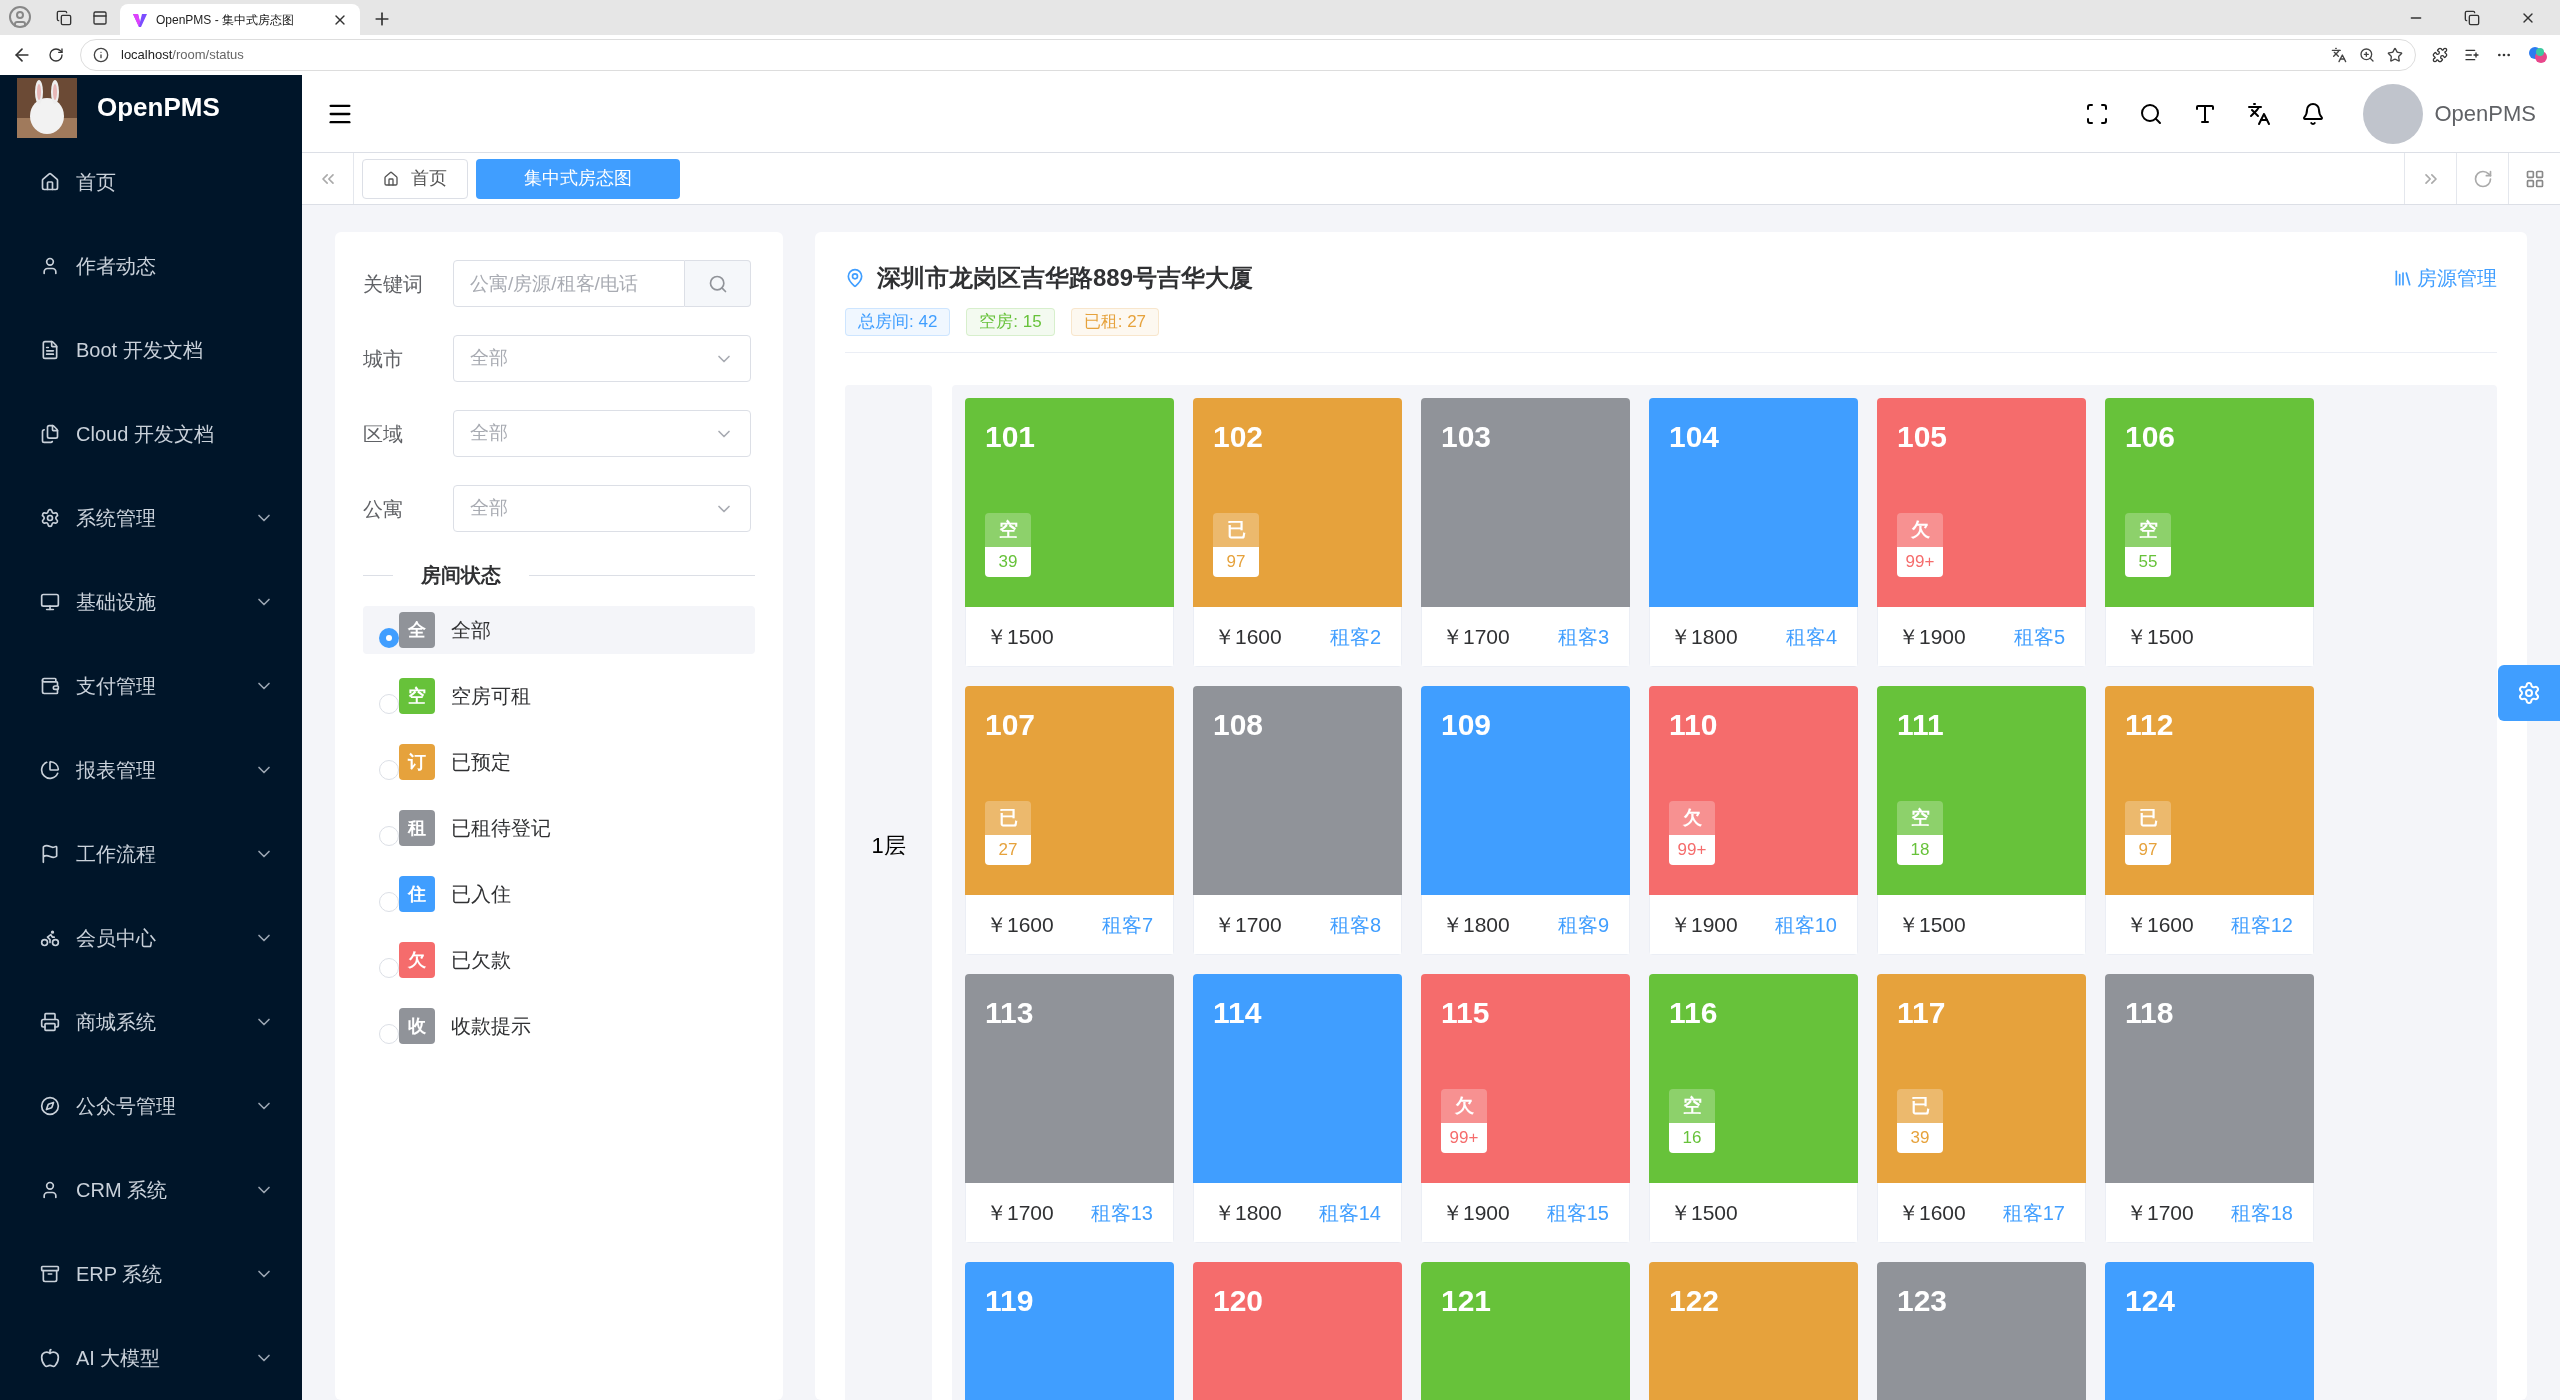 This screenshot has height=1400, width=2560. Describe the element at coordinates (64, 18) in the screenshot. I see `tabs-icon` at that location.